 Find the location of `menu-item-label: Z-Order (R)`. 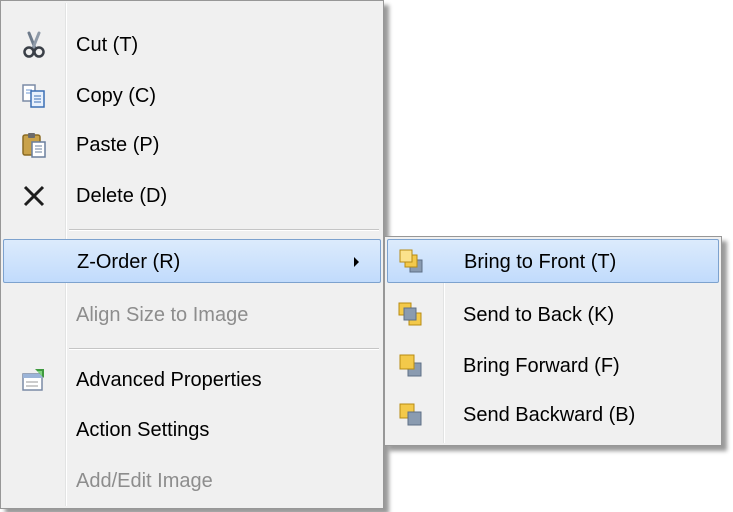

menu-item-label: Z-Order (R) is located at coordinates (129, 262).